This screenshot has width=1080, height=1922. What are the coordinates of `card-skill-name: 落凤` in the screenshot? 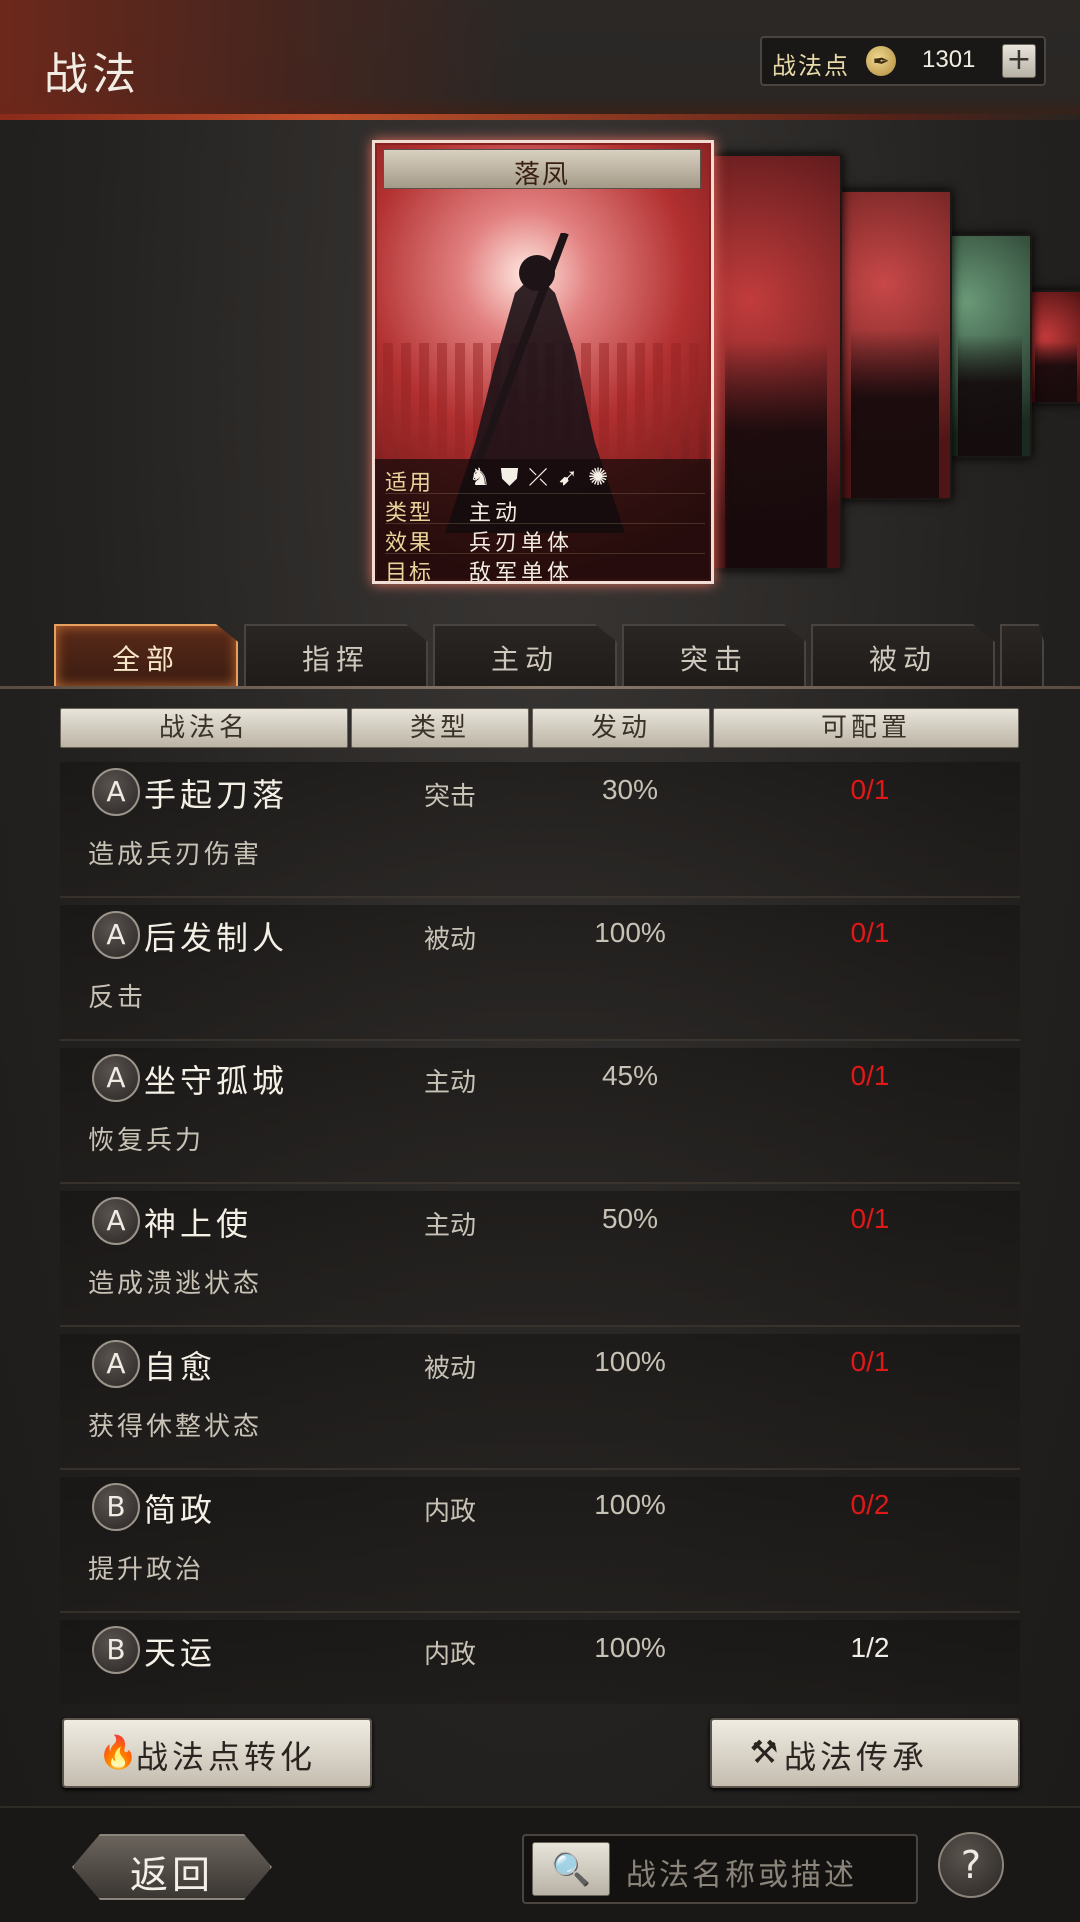 It's located at (541, 175).